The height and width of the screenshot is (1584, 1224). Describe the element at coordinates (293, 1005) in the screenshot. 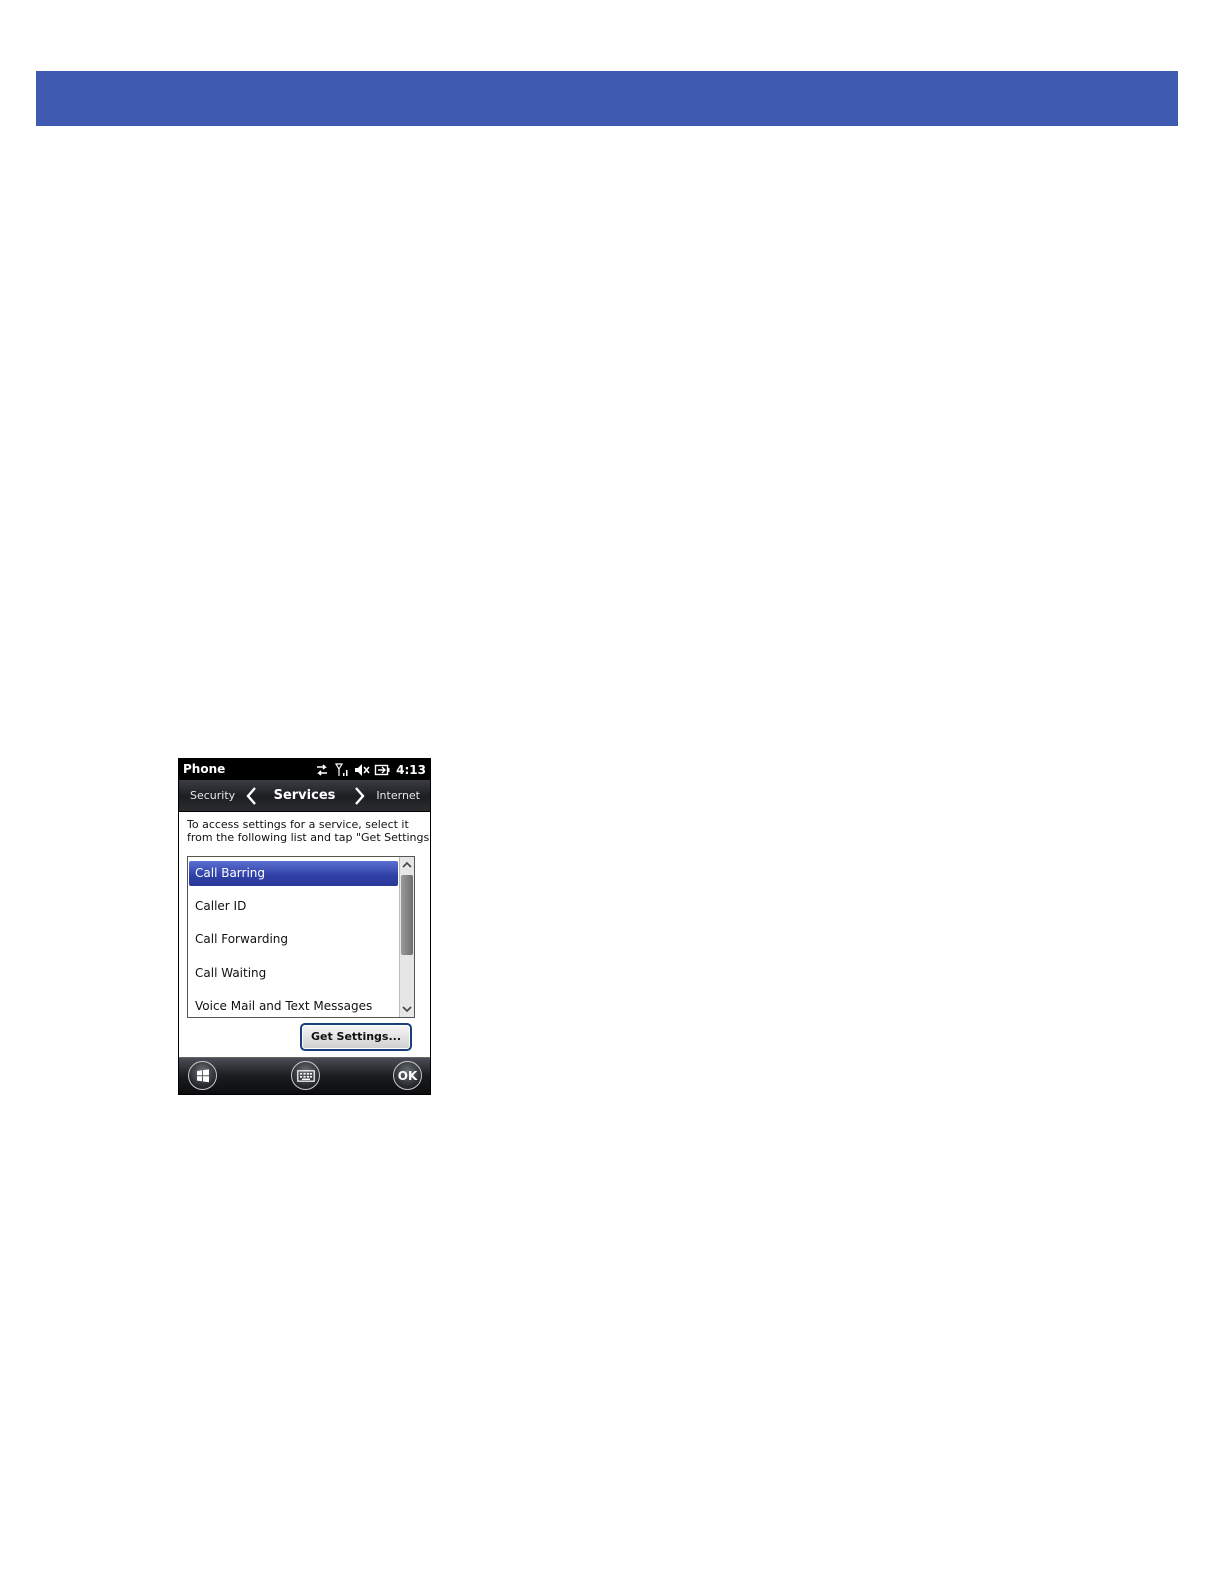

I see `list-item-voice-mail: Voice Mail and Text Messages` at that location.